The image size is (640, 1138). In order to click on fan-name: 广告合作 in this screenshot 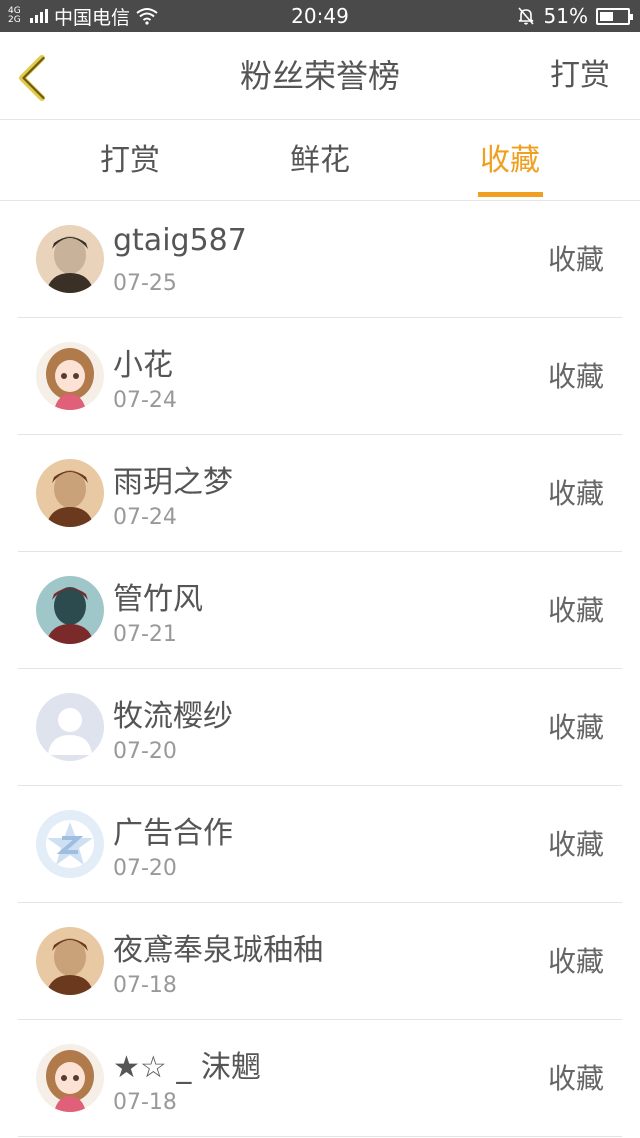, I will do `click(173, 833)`.